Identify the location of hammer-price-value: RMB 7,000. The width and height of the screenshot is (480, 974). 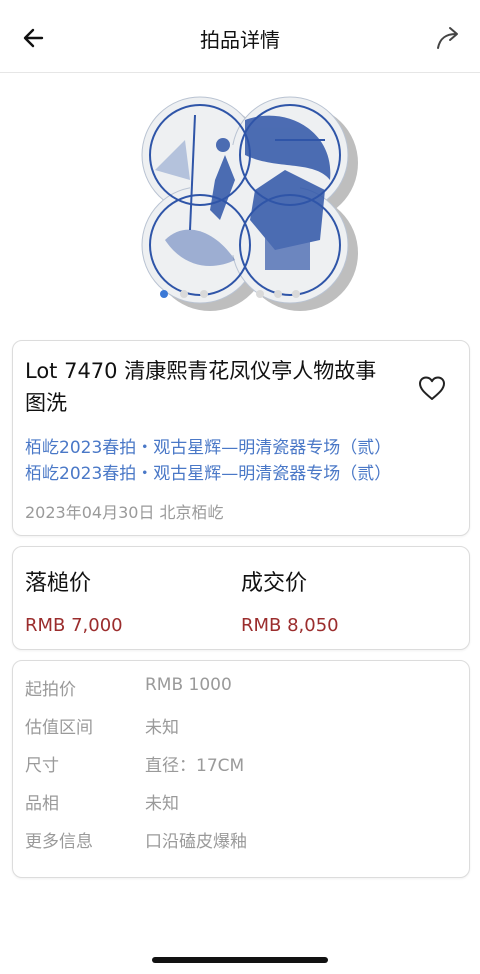
(74, 625).